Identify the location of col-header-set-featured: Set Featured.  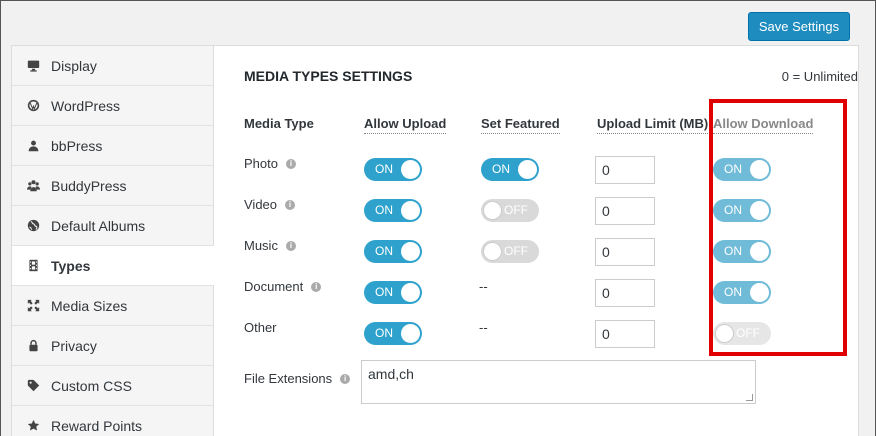
(520, 125).